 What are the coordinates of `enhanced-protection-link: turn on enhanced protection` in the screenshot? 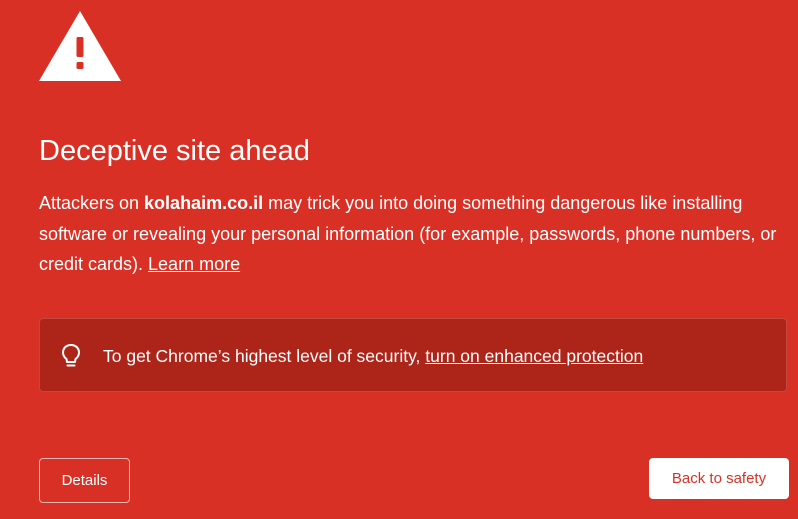 It's located at (534, 356).